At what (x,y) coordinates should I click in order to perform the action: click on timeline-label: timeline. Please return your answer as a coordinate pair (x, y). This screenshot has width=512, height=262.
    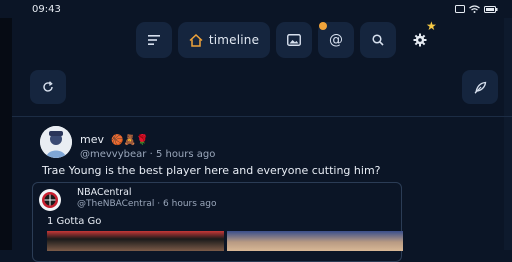
    Looking at the image, I should click on (234, 40).